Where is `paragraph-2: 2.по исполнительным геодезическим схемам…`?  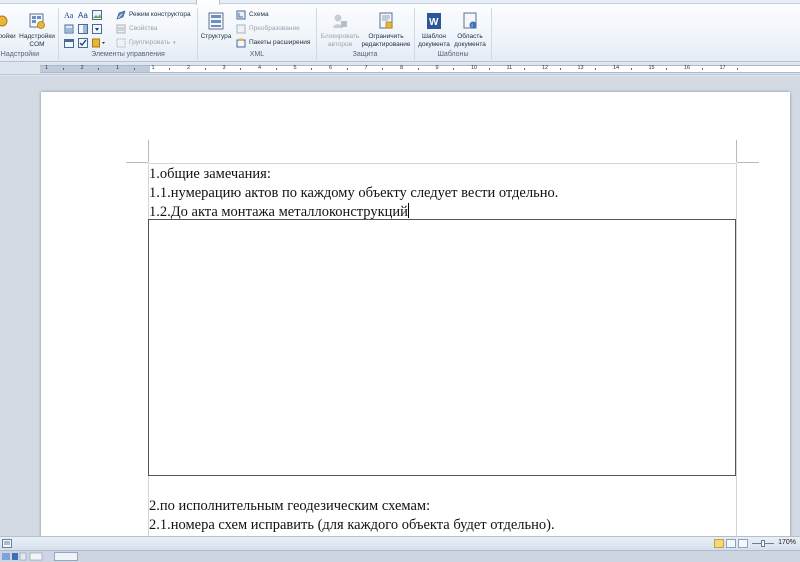 paragraph-2: 2.по исполнительным геодезическим схемам… is located at coordinates (289, 506).